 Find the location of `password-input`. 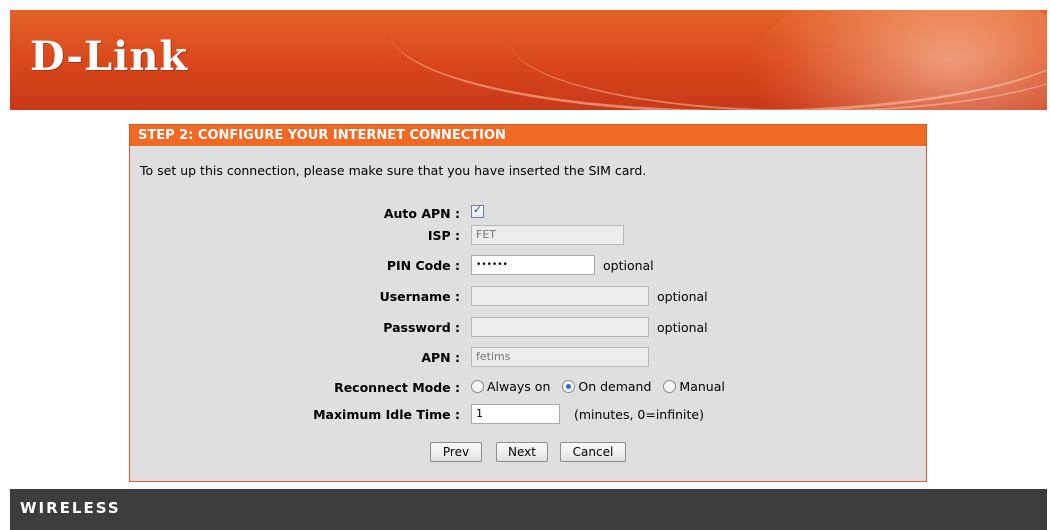

password-input is located at coordinates (560, 327).